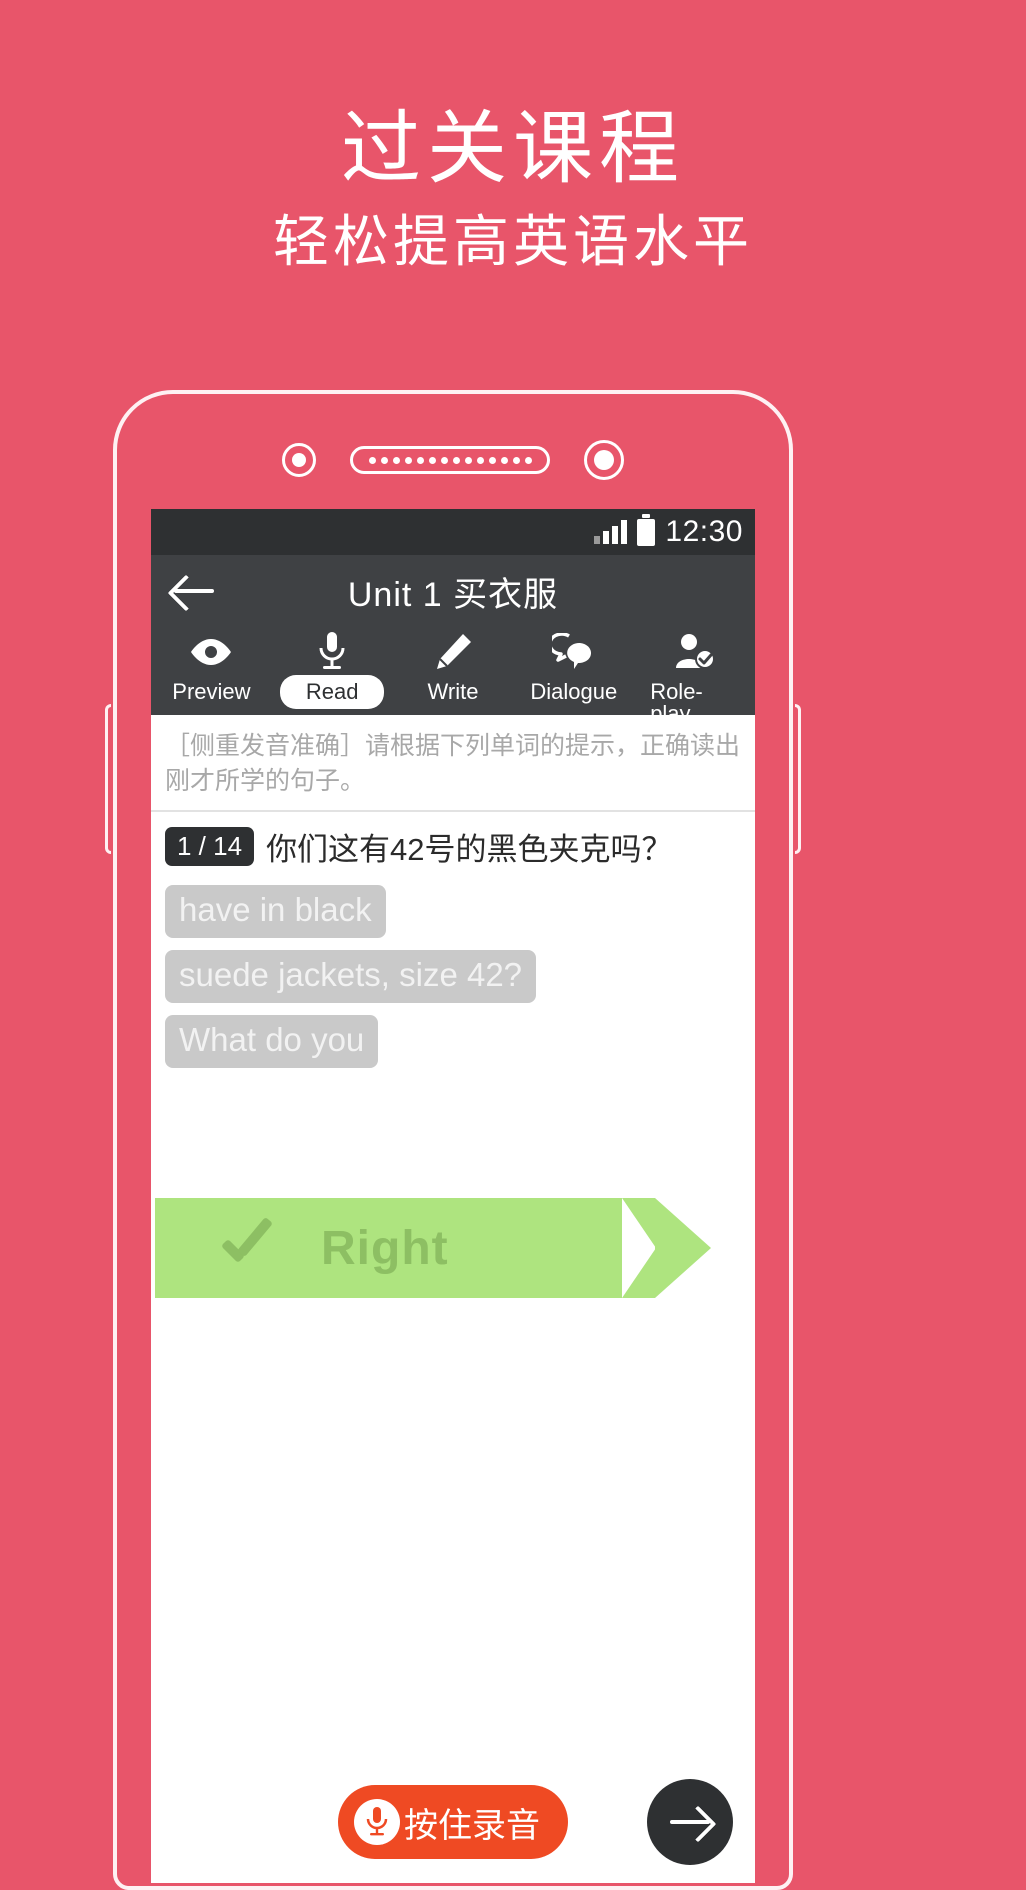 This screenshot has width=1026, height=1890. I want to click on earpiece-speaker-icon, so click(450, 460).